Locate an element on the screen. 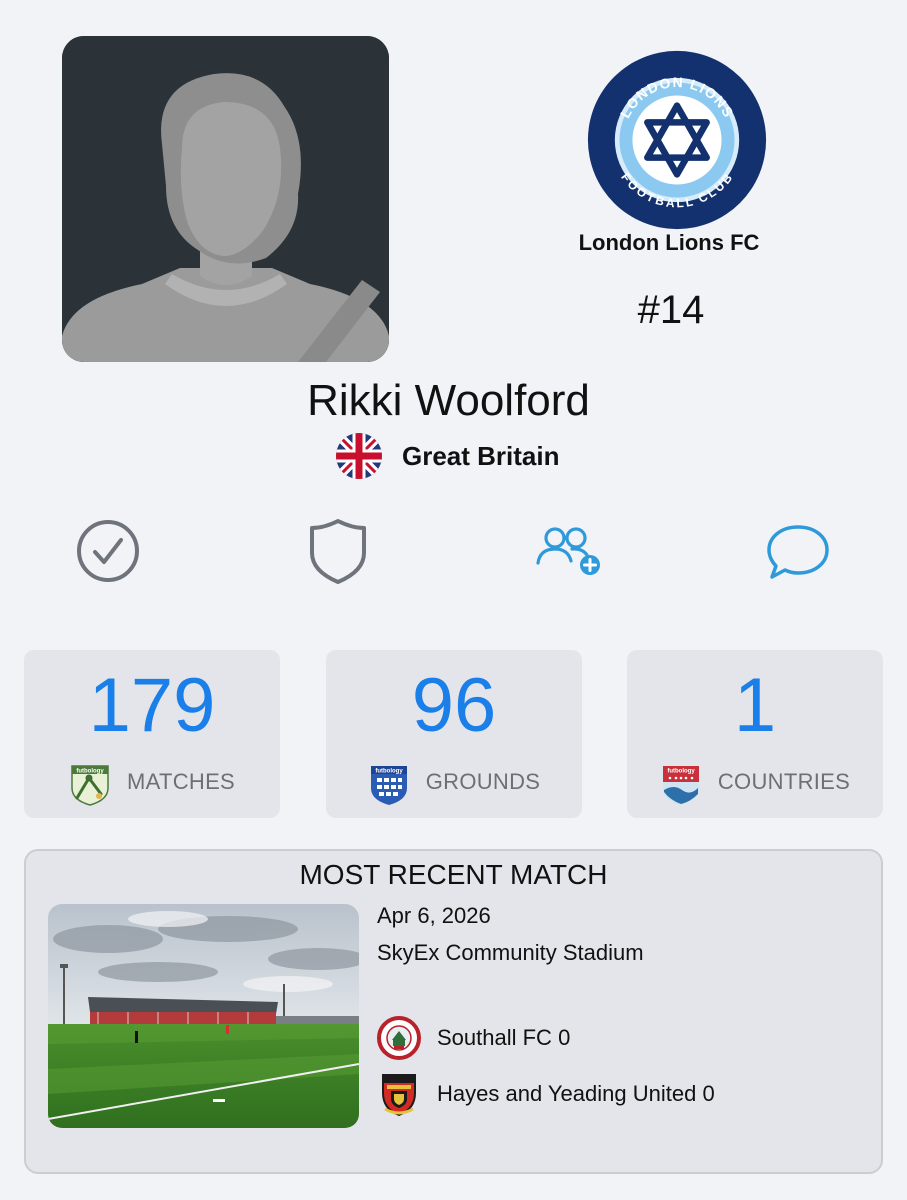  match-photo is located at coordinates (203, 1016).